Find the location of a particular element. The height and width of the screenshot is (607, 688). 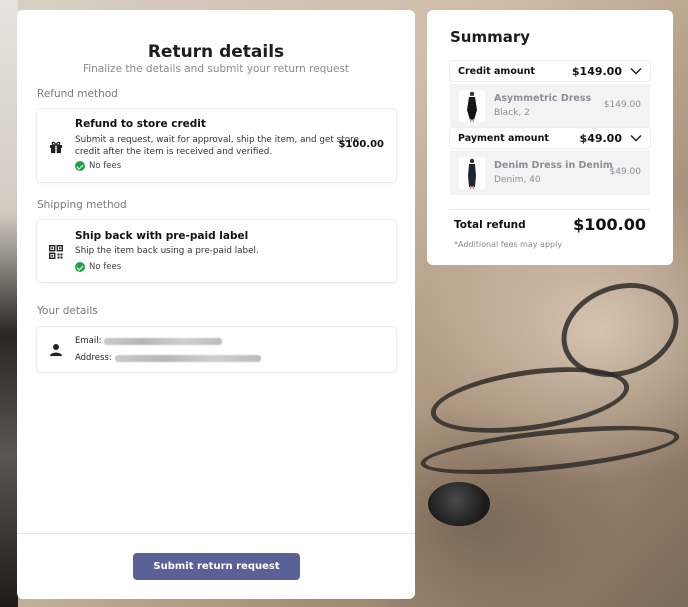

page-title: Return details is located at coordinates (216, 52).